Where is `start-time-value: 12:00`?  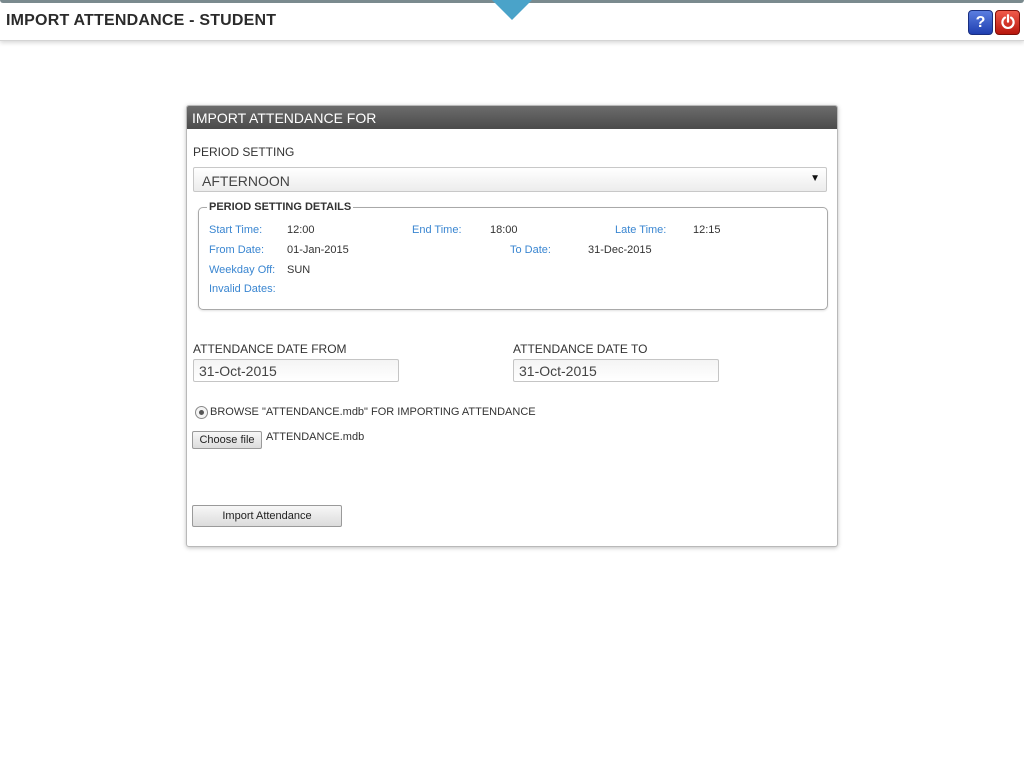 start-time-value: 12:00 is located at coordinates (301, 230).